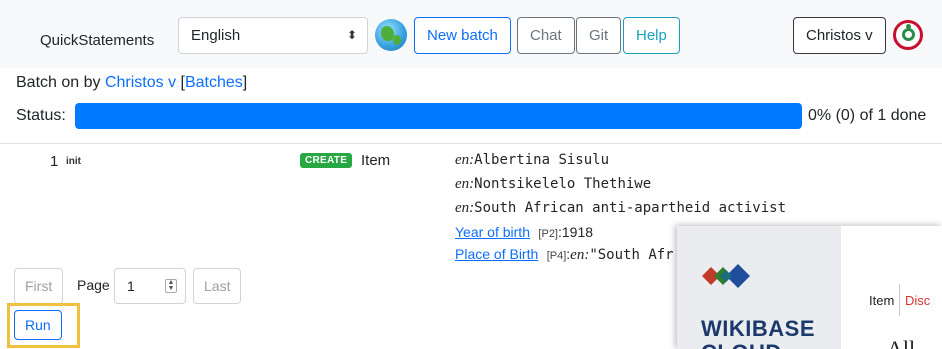 The width and height of the screenshot is (942, 349). I want to click on language-select: English ⬍, so click(273, 35).